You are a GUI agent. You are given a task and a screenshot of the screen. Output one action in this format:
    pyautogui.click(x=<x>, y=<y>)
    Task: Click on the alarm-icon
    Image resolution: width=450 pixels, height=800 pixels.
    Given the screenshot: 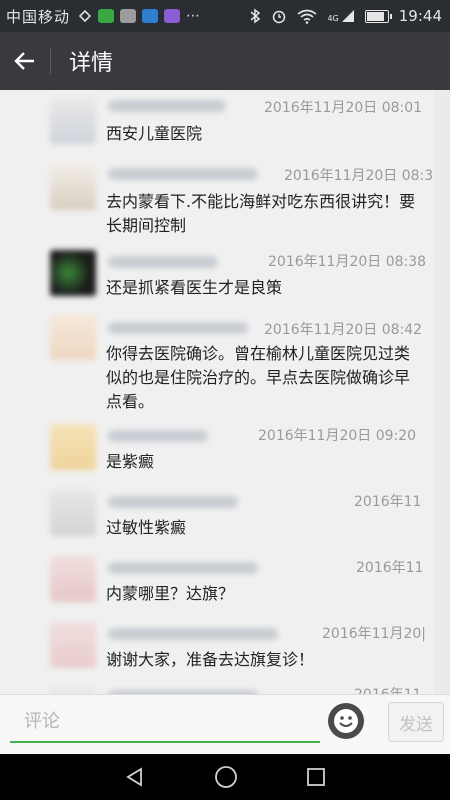 What is the action you would take?
    pyautogui.click(x=279, y=17)
    